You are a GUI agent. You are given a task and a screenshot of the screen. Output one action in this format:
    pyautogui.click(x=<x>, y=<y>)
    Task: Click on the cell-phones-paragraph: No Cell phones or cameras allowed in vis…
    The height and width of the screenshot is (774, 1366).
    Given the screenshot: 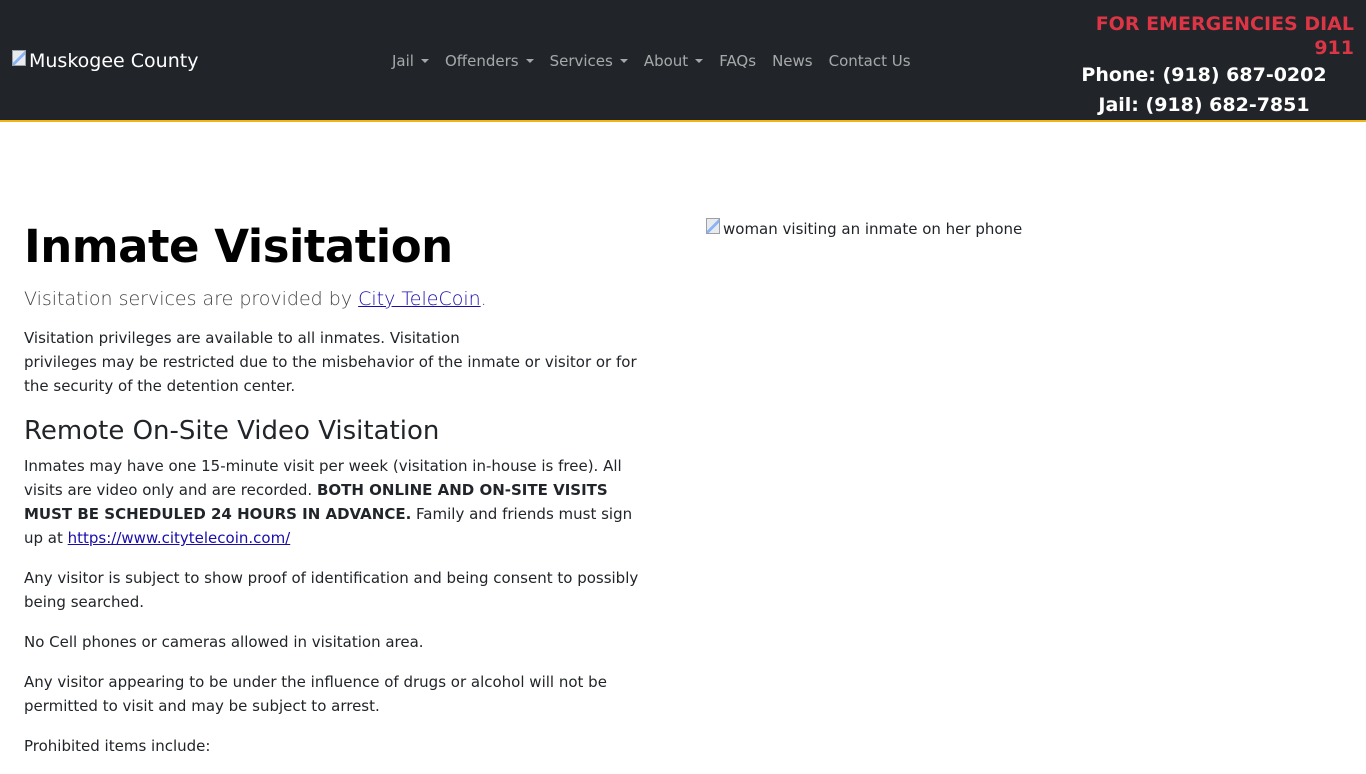 What is the action you would take?
    pyautogui.click(x=224, y=642)
    